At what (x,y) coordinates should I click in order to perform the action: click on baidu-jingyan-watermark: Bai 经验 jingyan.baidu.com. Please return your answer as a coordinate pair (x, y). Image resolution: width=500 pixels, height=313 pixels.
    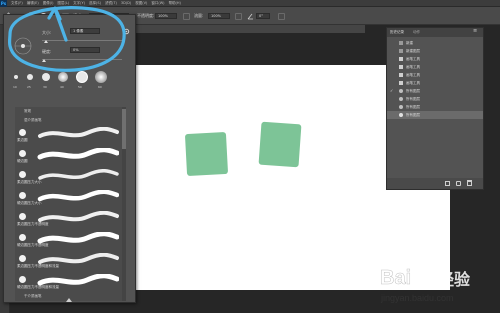
    Looking at the image, I should click on (437, 285).